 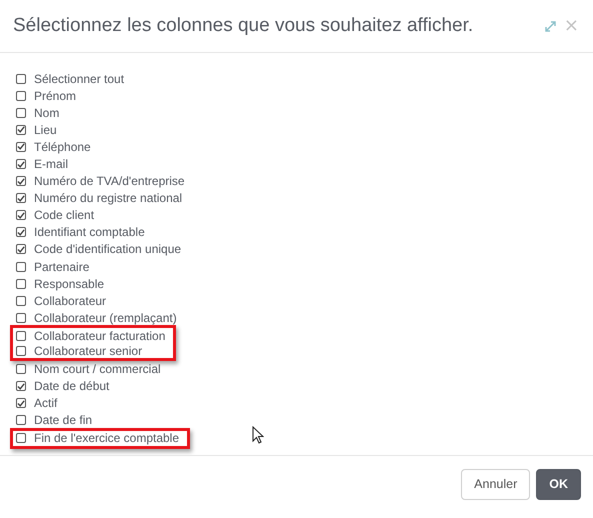 I want to click on column-label: Collaborateur, so click(x=70, y=301).